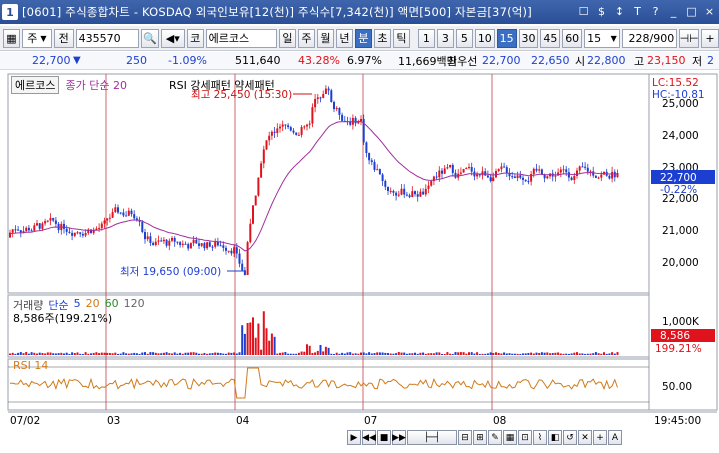 The width and height of the screenshot is (719, 453). Describe the element at coordinates (655, 11) in the screenshot. I see `help-icon: ?` at that location.